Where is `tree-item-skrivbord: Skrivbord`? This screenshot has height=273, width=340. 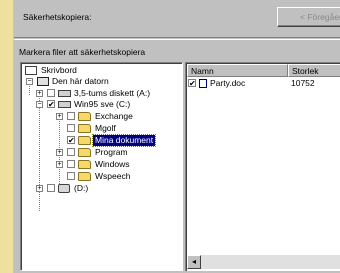
tree-item-skrivbord: Skrivbord is located at coordinates (98, 70).